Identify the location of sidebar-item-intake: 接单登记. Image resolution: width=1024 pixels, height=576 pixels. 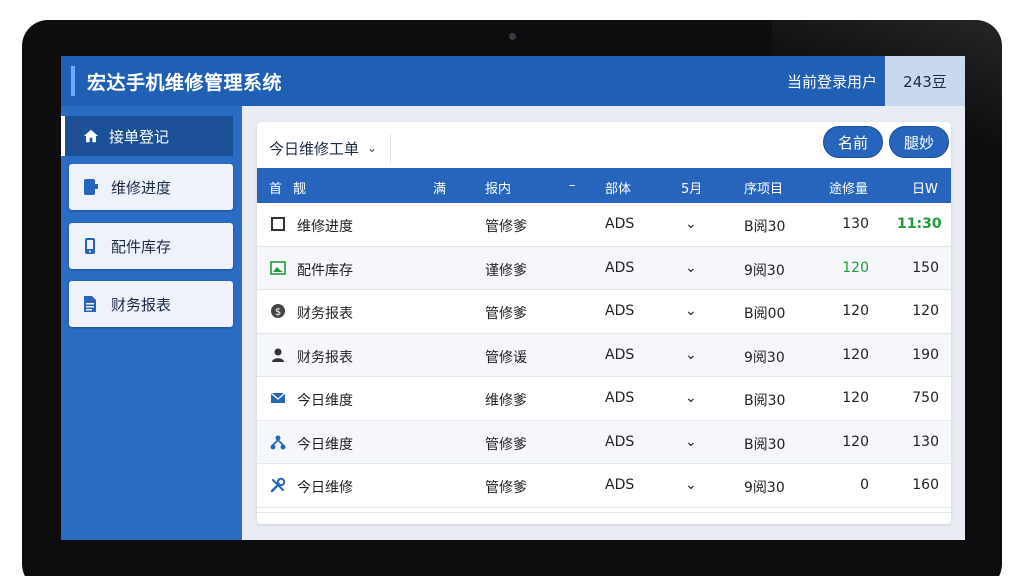
(147, 136).